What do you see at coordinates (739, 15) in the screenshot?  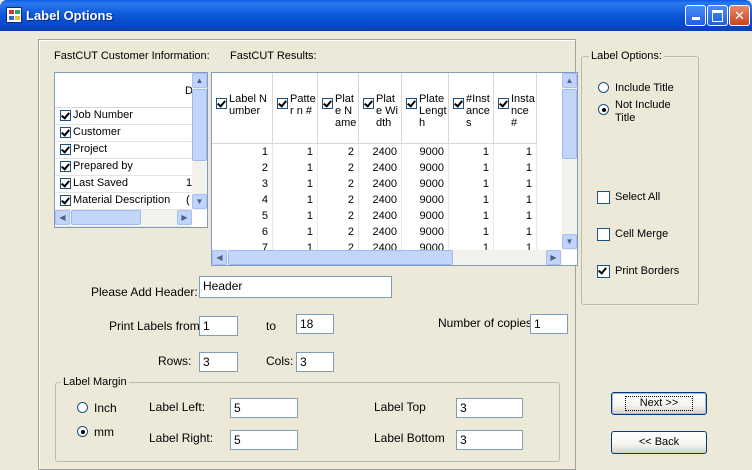 I see `close-button: ✕` at bounding box center [739, 15].